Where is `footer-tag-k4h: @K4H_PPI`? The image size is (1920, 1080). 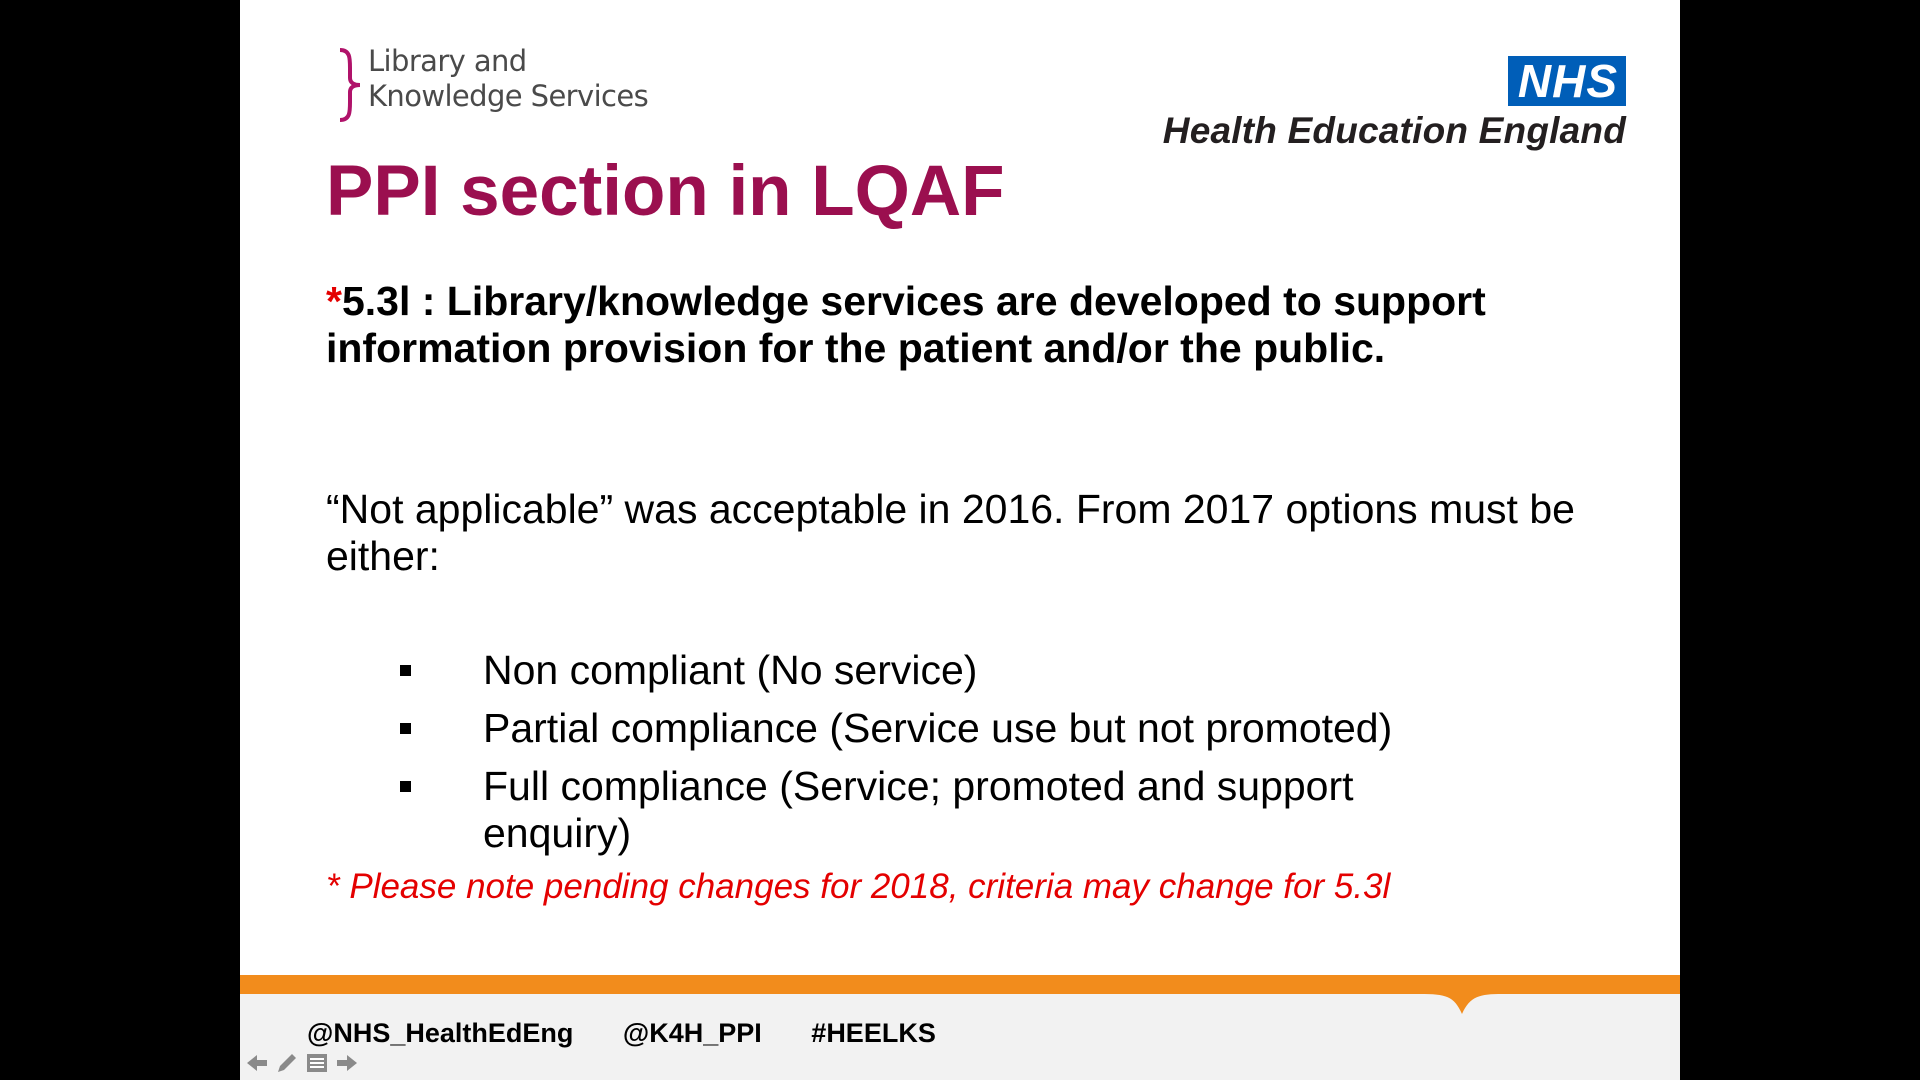
footer-tag-k4h: @K4H_PPI is located at coordinates (692, 1033).